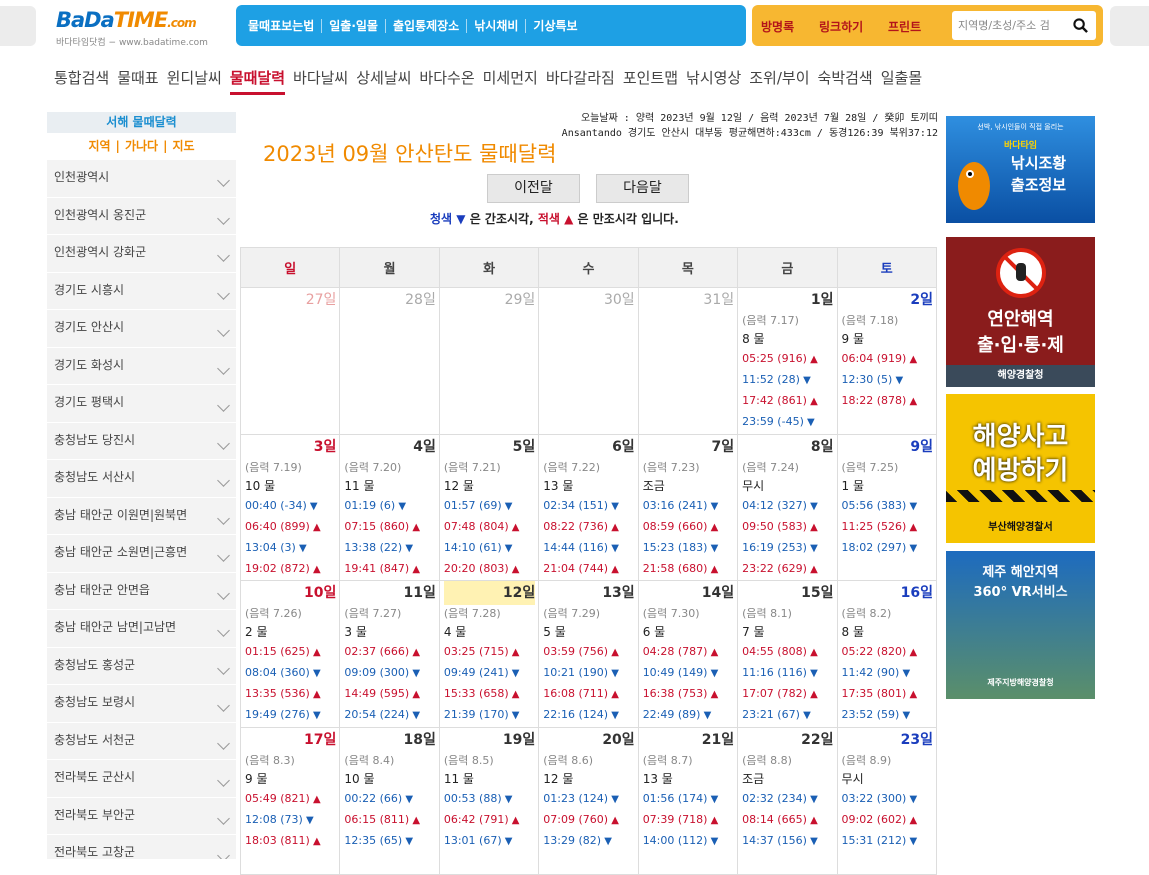 Image resolution: width=1149 pixels, height=875 pixels. I want to click on tide-value: 18:22 (878), so click(874, 400).